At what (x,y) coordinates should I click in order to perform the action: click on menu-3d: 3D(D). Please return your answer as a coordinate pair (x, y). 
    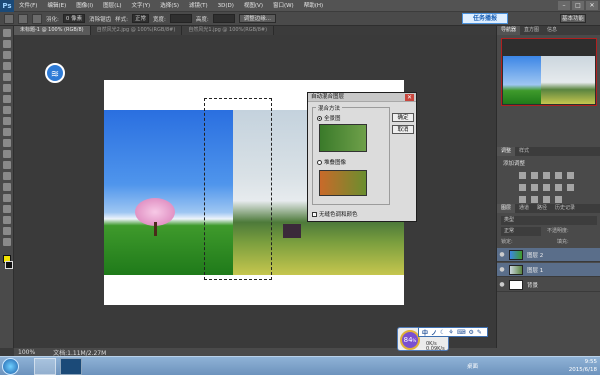
    Looking at the image, I should click on (226, 6).